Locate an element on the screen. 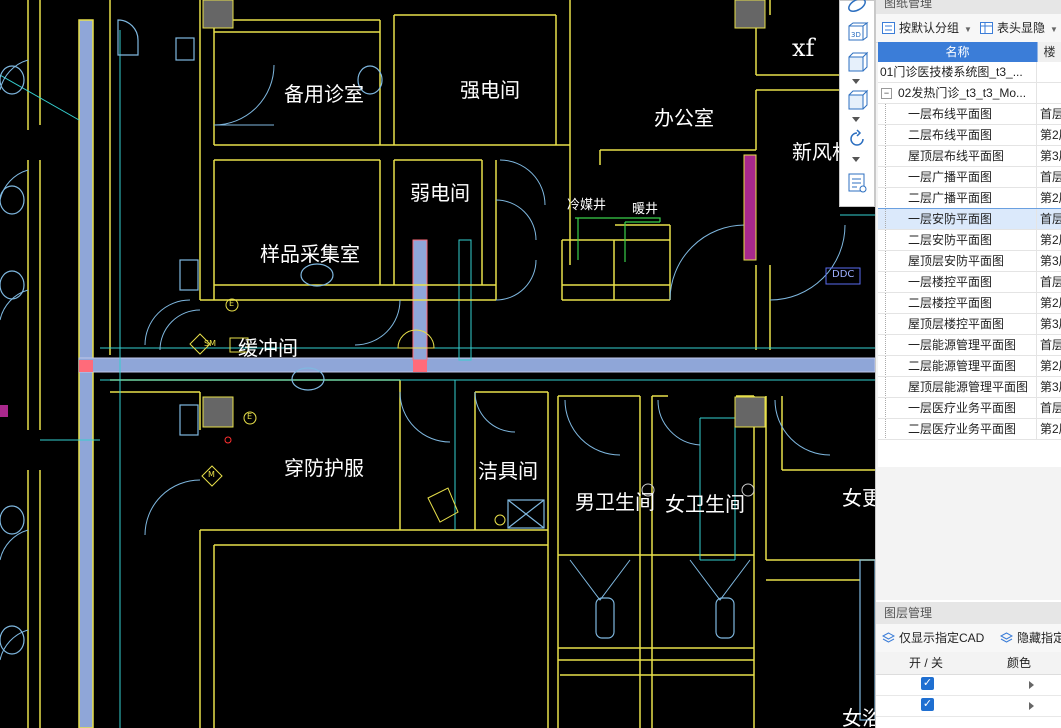 The height and width of the screenshot is (728, 1061). drawing-row: 一层布线平面图 首层 is located at coordinates (969, 114).